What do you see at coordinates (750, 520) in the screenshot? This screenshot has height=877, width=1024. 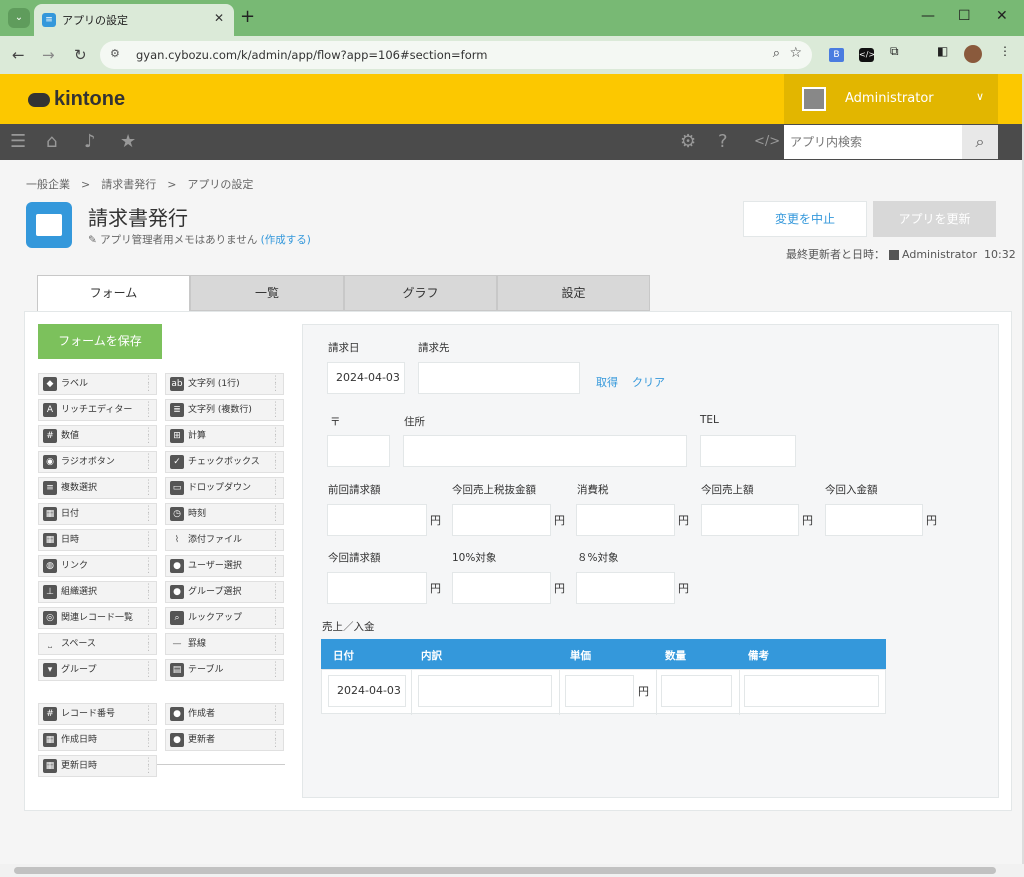 I see `sales-field` at bounding box center [750, 520].